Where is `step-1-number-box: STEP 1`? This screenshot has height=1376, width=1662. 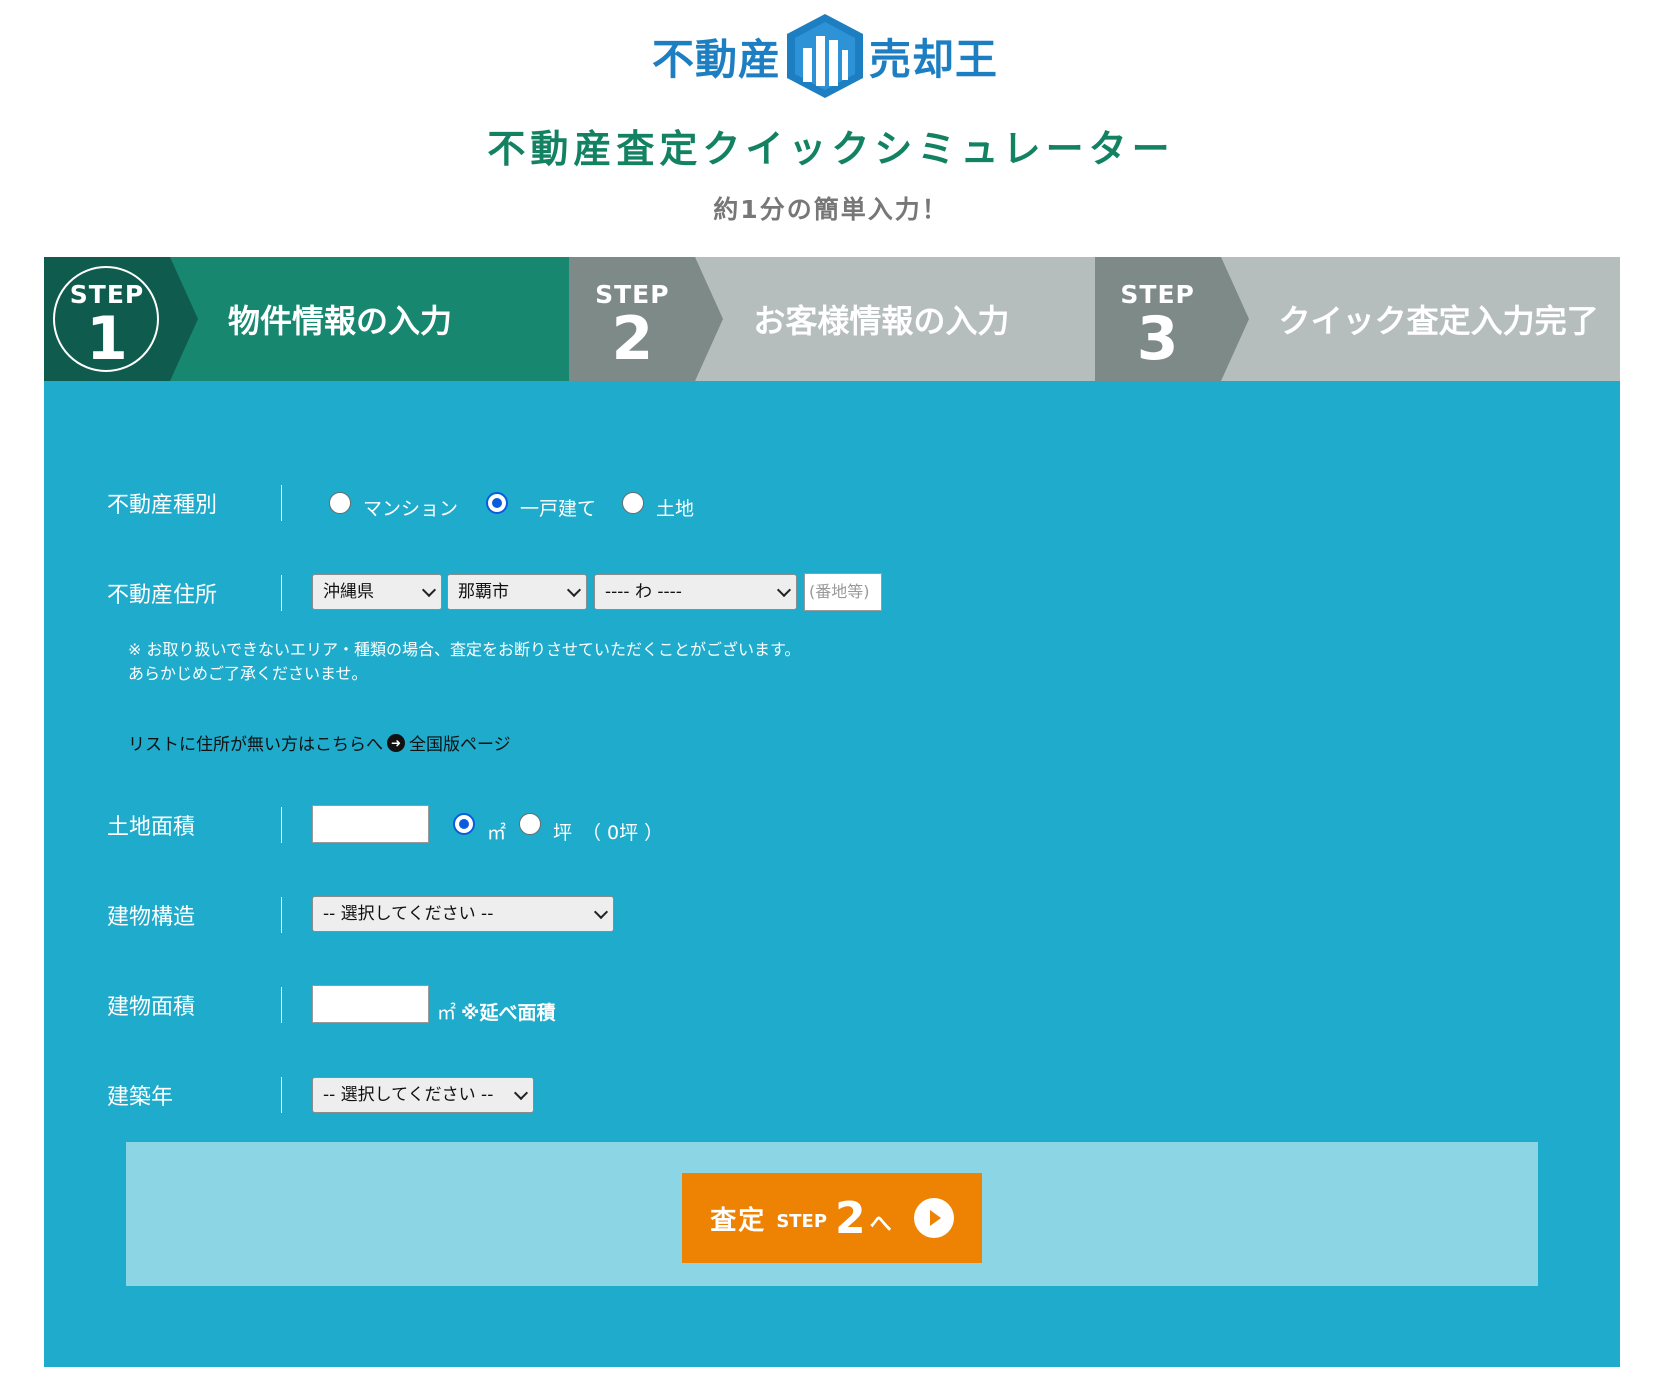 step-1-number-box: STEP 1 is located at coordinates (121, 319).